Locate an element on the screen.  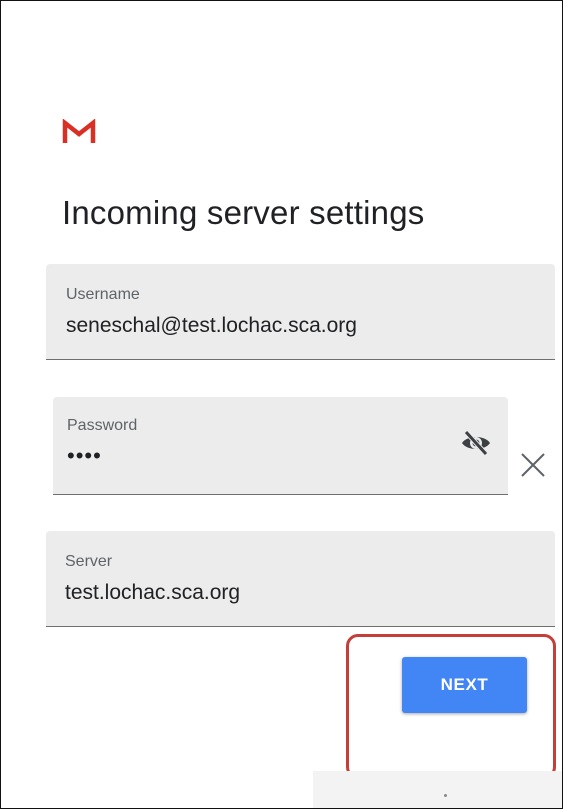
username-label: Username is located at coordinates (103, 294).